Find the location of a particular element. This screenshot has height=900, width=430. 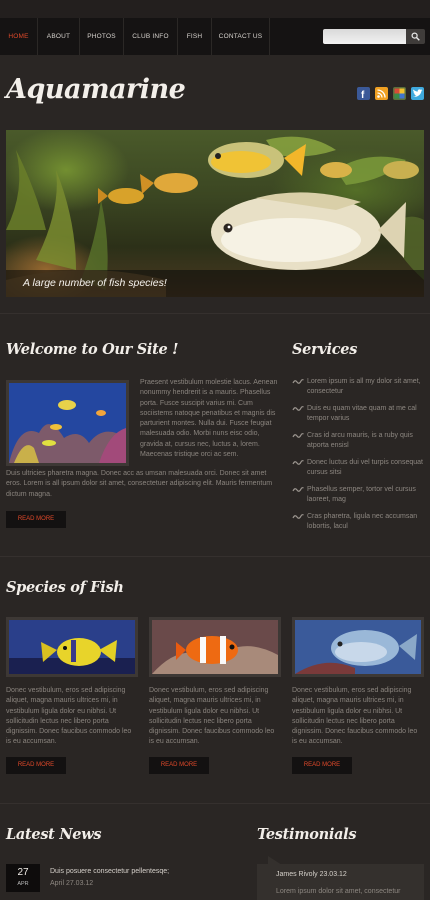

twitter-icon is located at coordinates (417, 93).